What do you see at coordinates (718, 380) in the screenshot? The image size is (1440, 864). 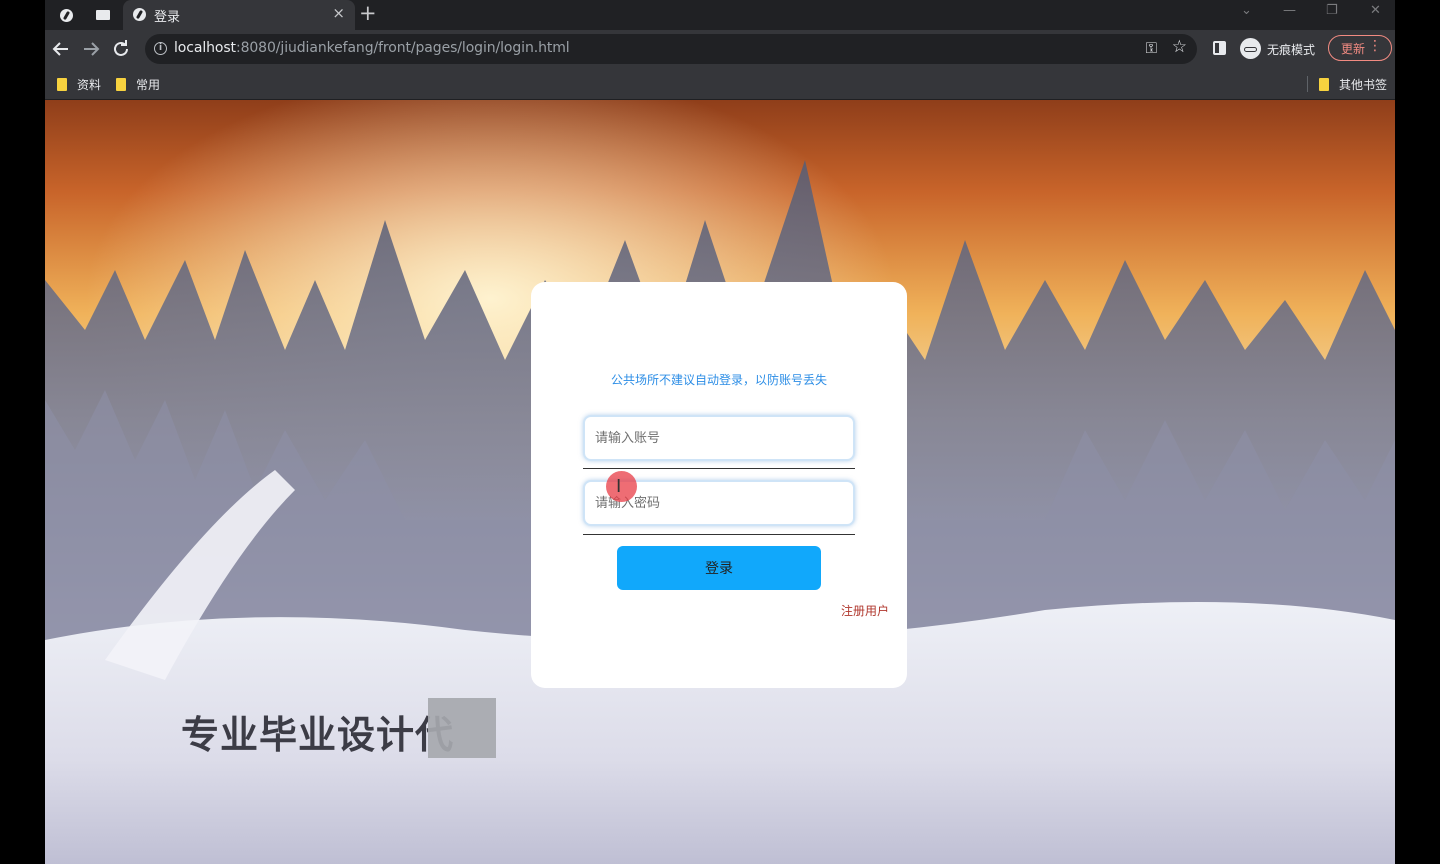 I see `security-tip: 公共场所不建议自动登录，以防账号丢失` at bounding box center [718, 380].